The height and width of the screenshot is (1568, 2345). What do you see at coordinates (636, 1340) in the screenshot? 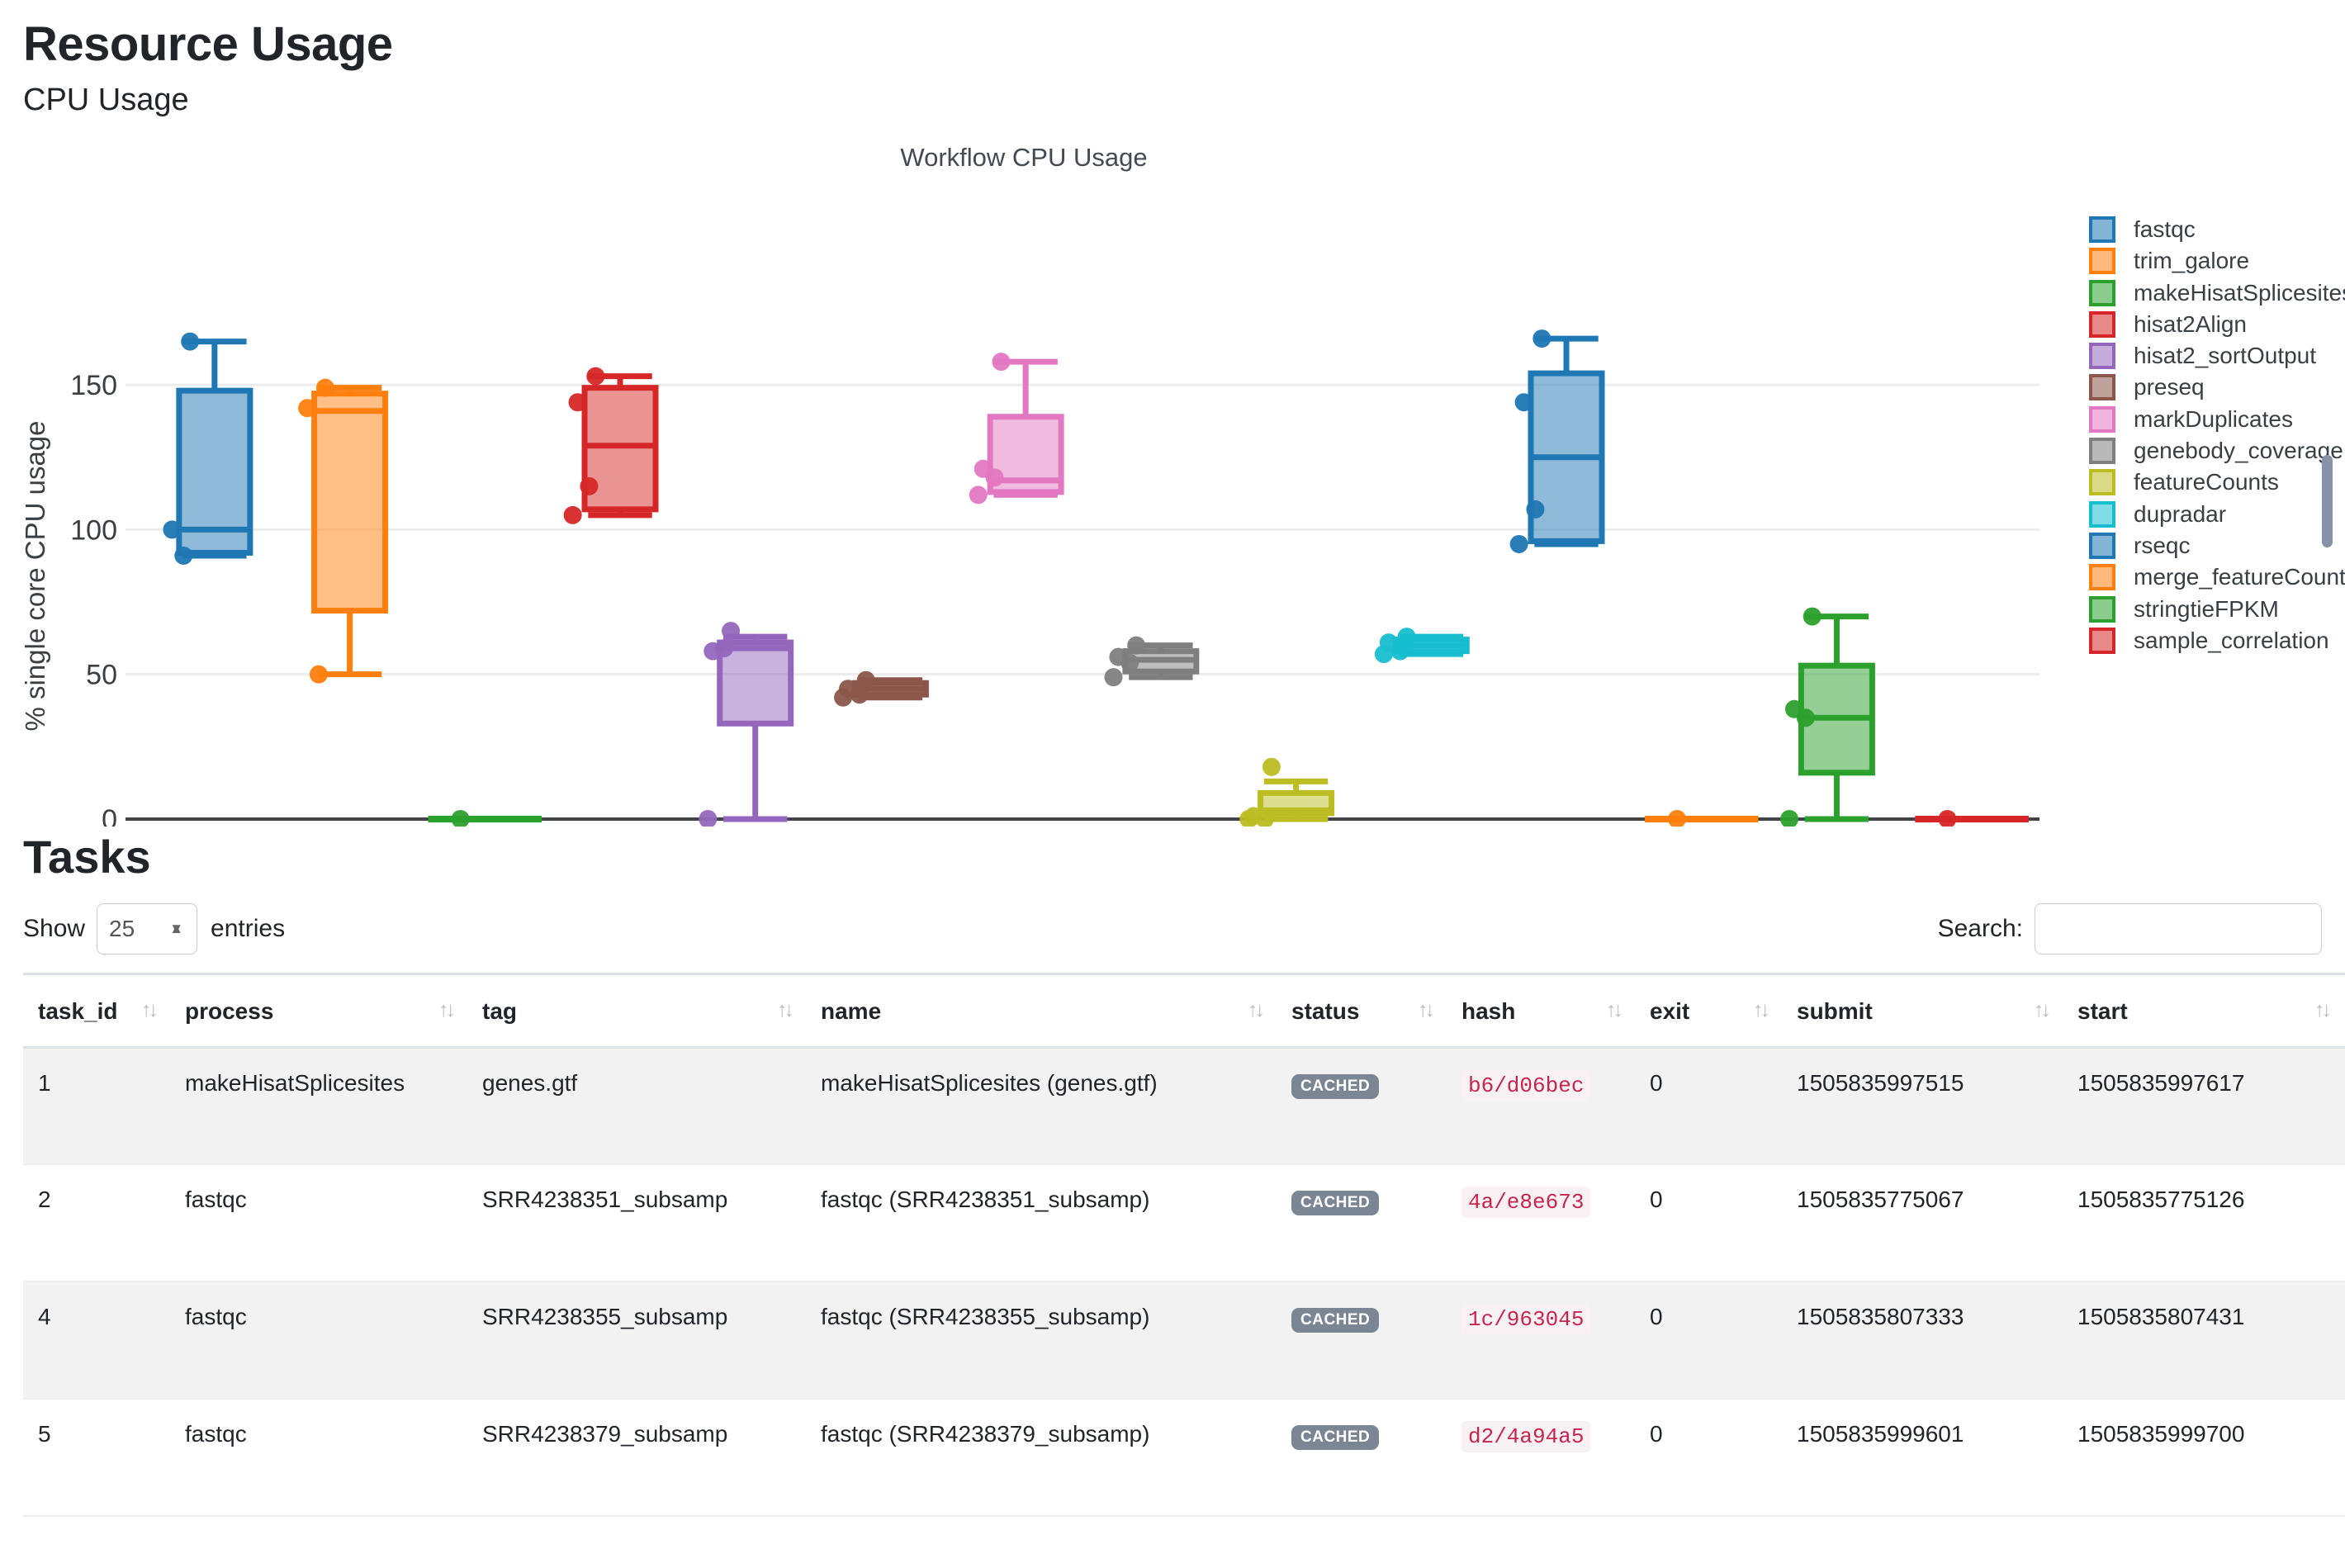
I see `cell-tag: SRR4238355_subsamp` at bounding box center [636, 1340].